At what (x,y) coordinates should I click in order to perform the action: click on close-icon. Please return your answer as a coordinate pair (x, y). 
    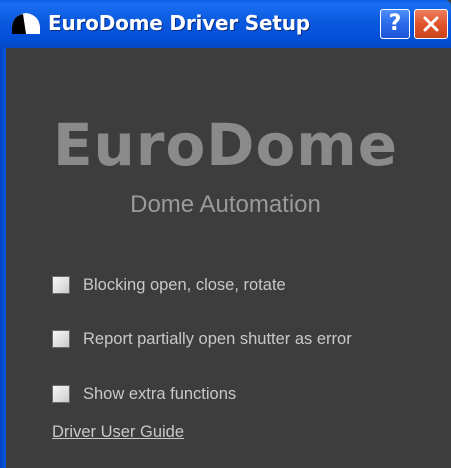
    Looking at the image, I should click on (431, 24).